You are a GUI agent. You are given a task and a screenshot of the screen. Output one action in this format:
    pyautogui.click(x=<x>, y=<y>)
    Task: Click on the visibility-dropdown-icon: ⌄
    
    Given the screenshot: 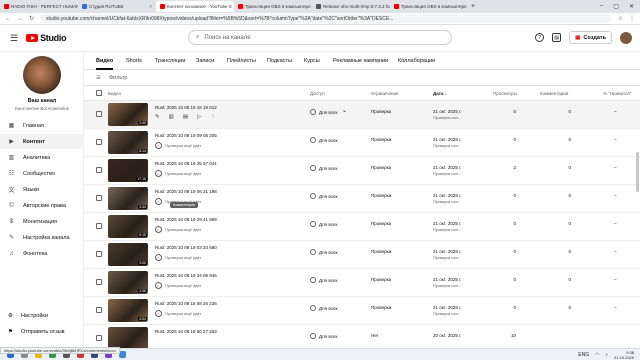 What is the action you would take?
    pyautogui.click(x=344, y=110)
    